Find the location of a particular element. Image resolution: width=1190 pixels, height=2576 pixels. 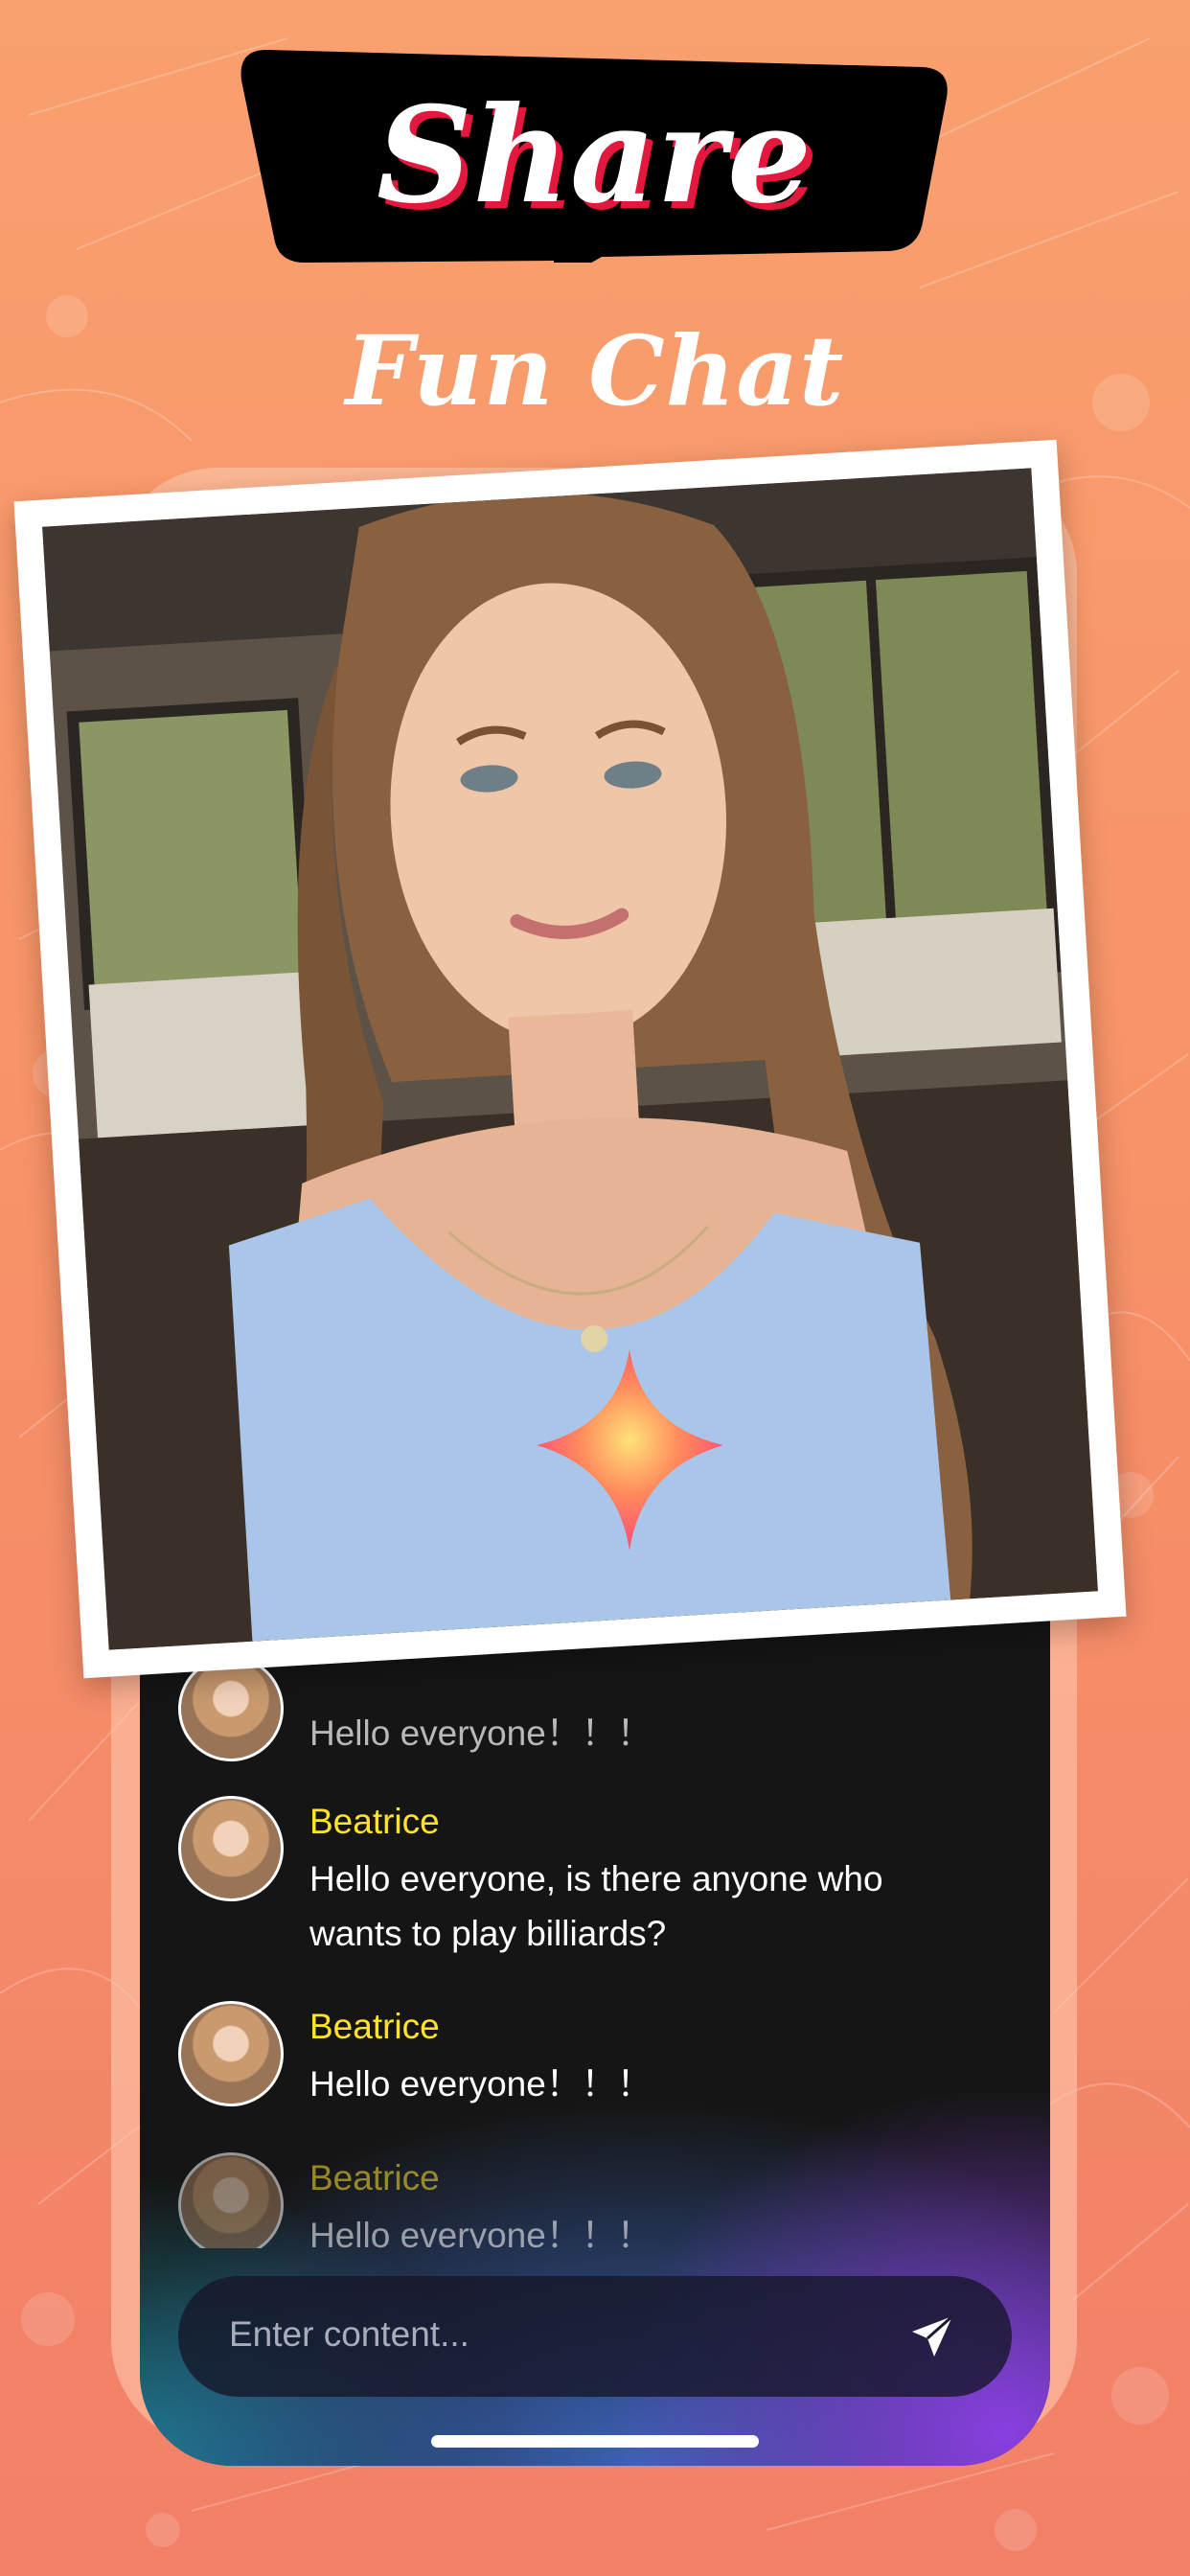

send-icon is located at coordinates (932, 2336).